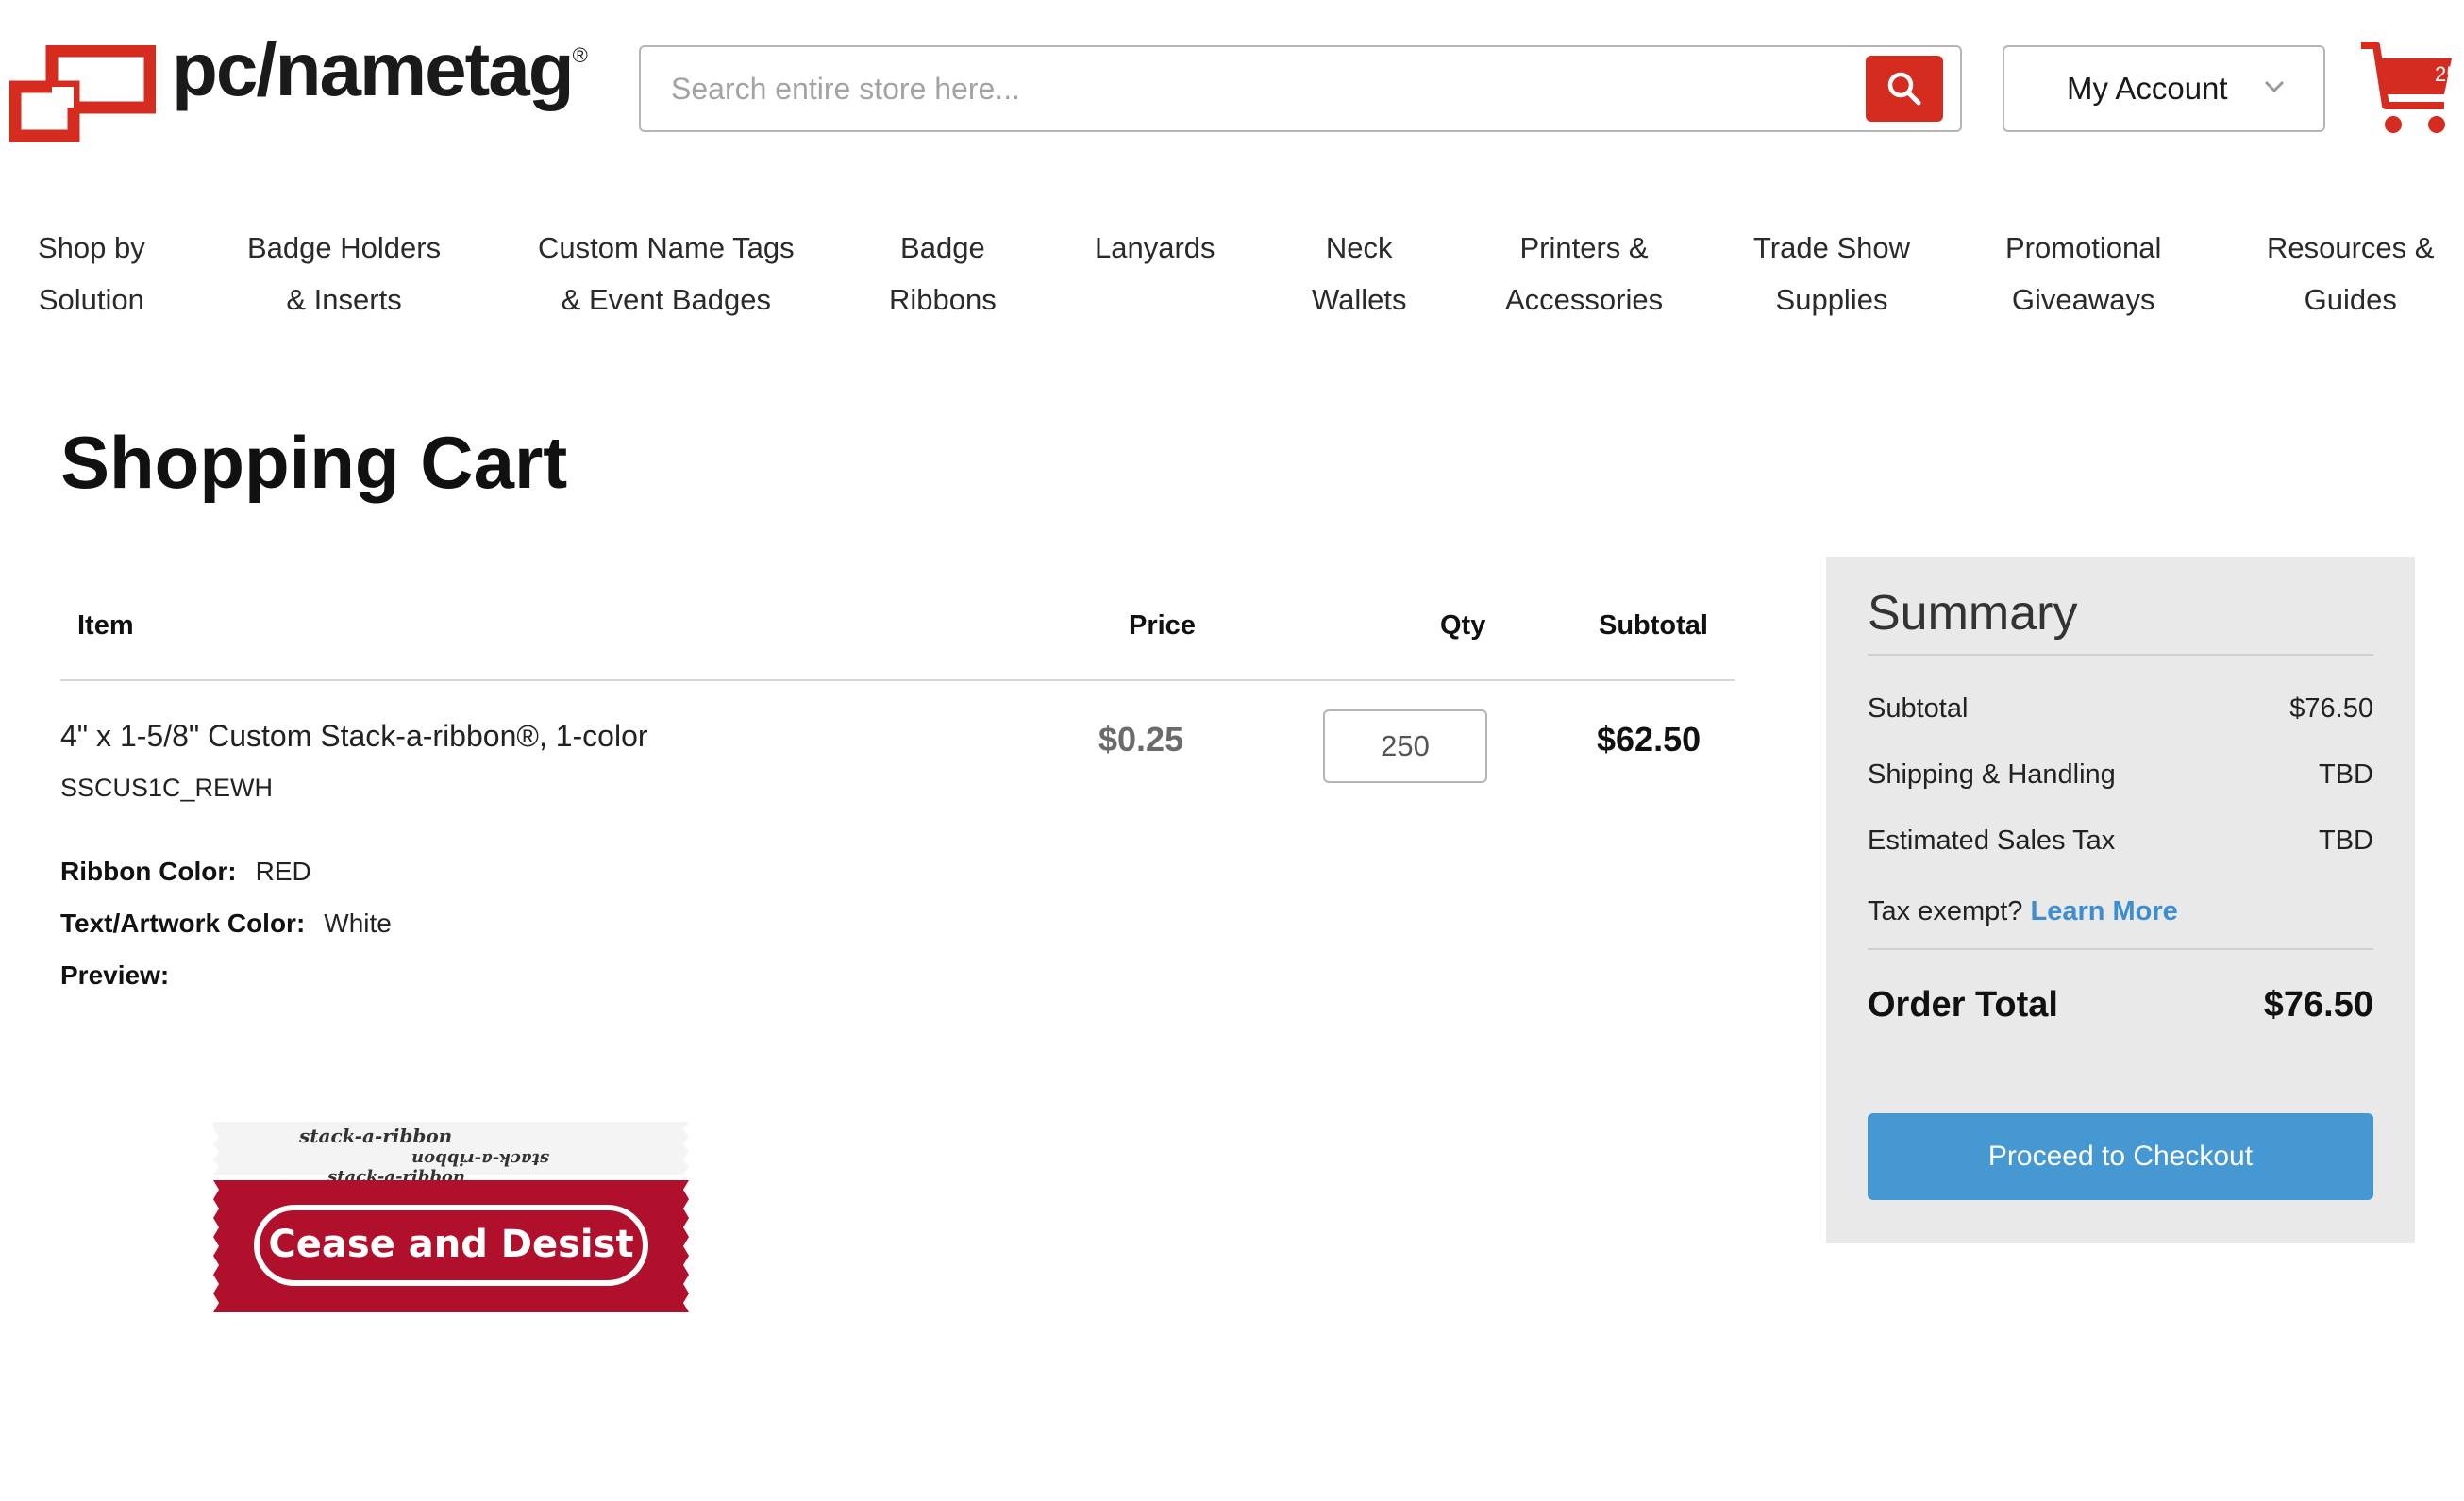  I want to click on option-preview: Preview:, so click(124, 975).